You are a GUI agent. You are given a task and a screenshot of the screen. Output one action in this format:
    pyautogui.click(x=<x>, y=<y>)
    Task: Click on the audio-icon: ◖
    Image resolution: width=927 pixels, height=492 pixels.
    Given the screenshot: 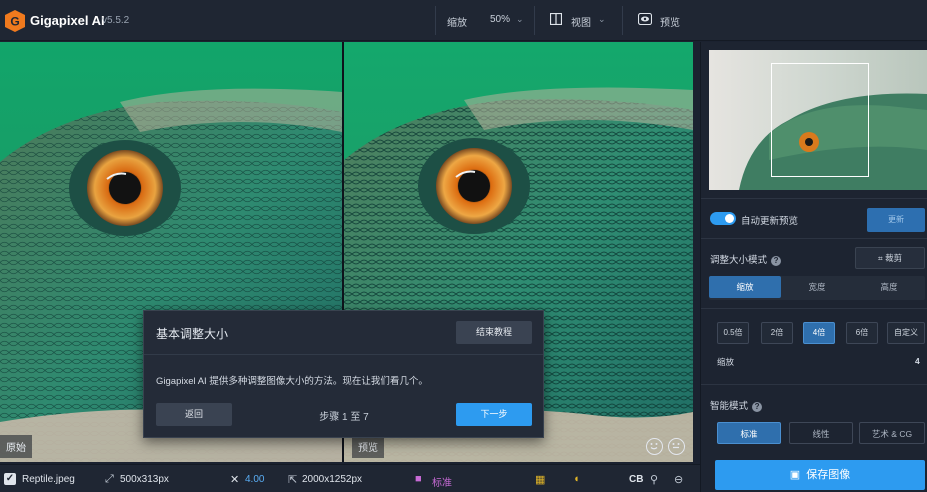 What is the action you would take?
    pyautogui.click(x=576, y=479)
    